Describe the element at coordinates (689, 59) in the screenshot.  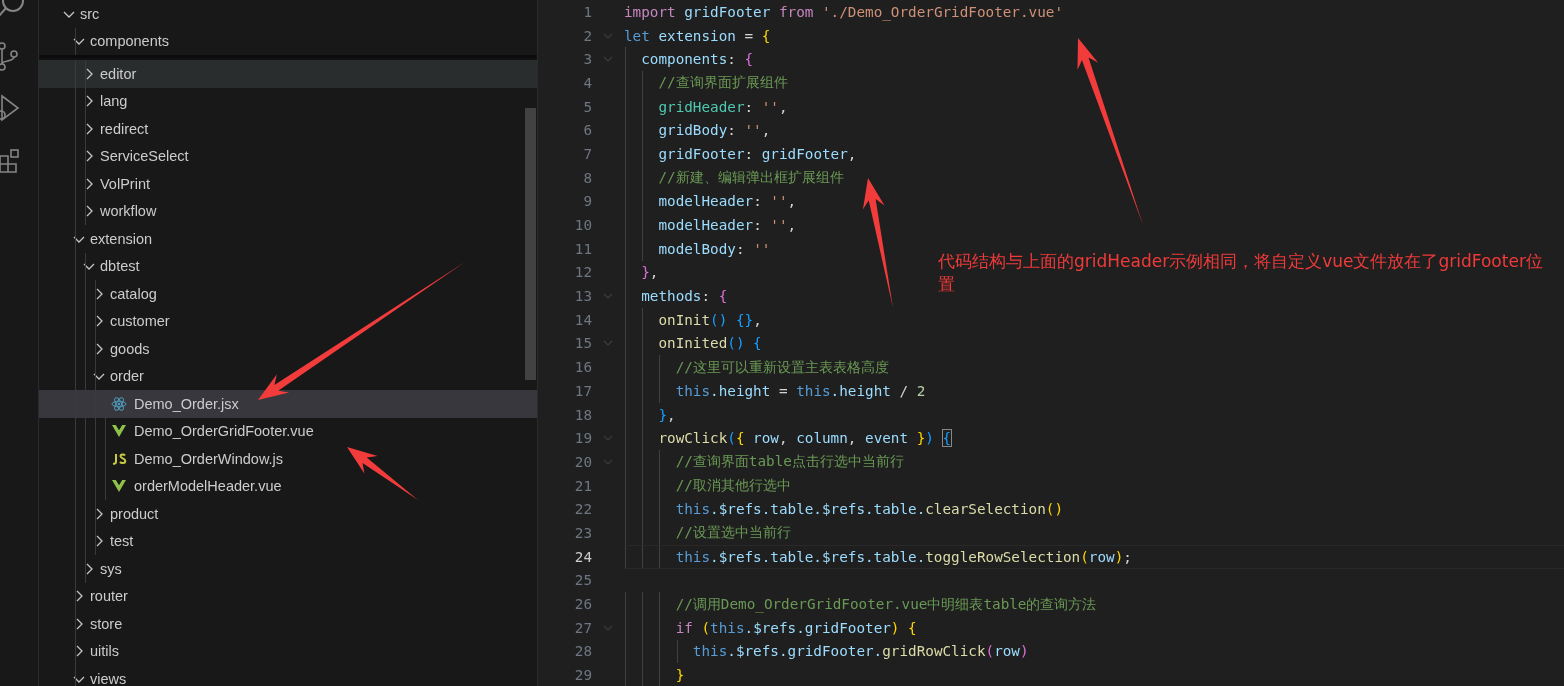
I see `code-line: components: {` at that location.